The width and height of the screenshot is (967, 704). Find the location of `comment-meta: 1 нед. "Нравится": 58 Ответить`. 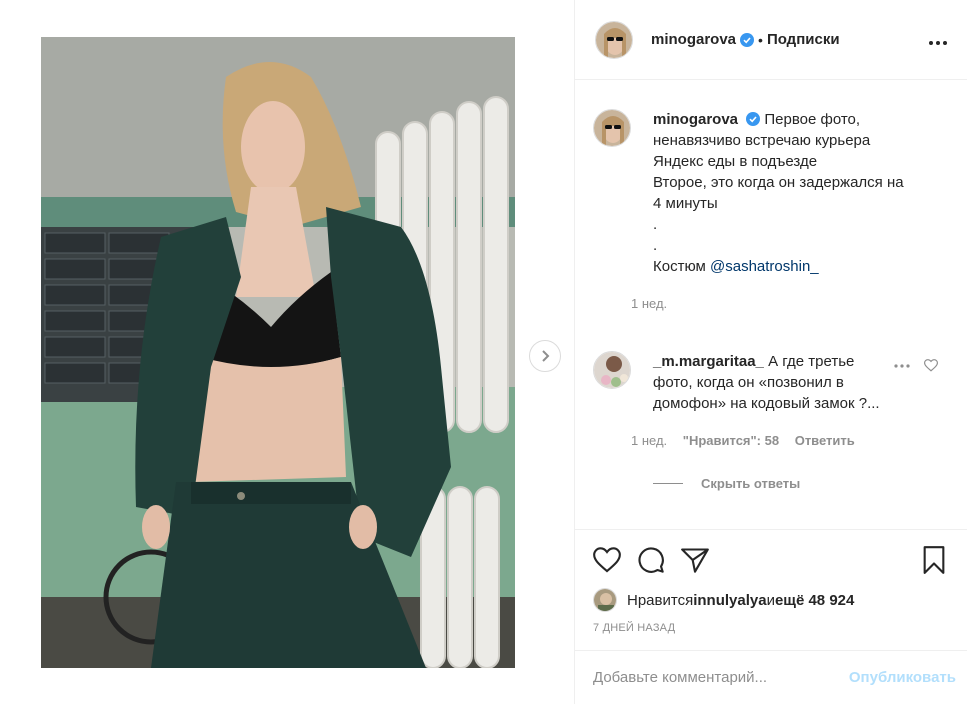

comment-meta: 1 нед. "Нравится": 58 Ответить is located at coordinates (757, 440).